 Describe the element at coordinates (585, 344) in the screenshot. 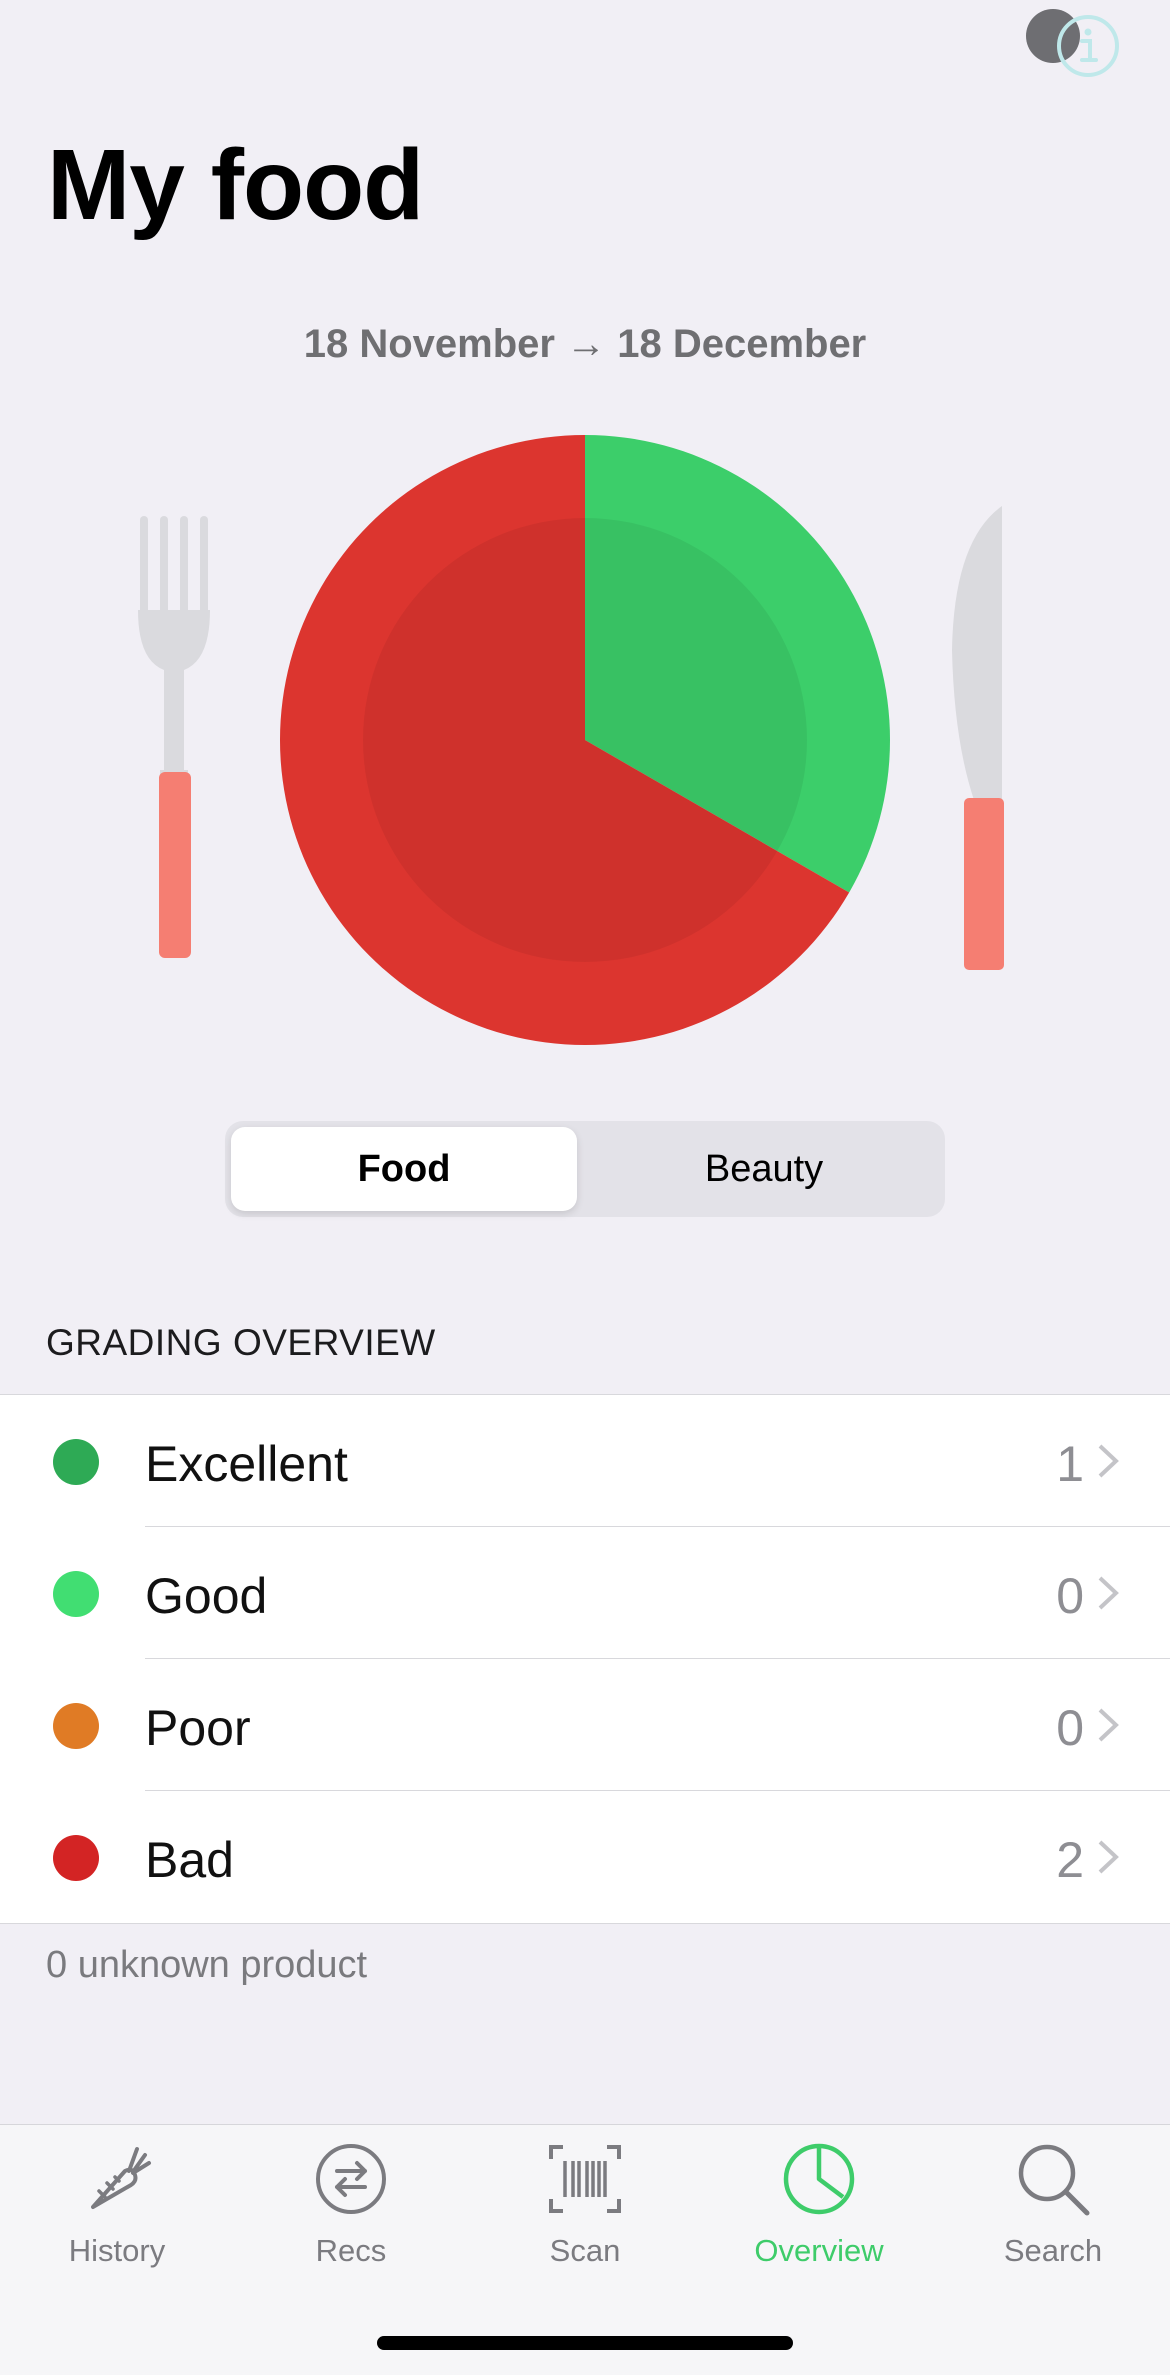

I see `date-range: 18 November → 18 December` at that location.